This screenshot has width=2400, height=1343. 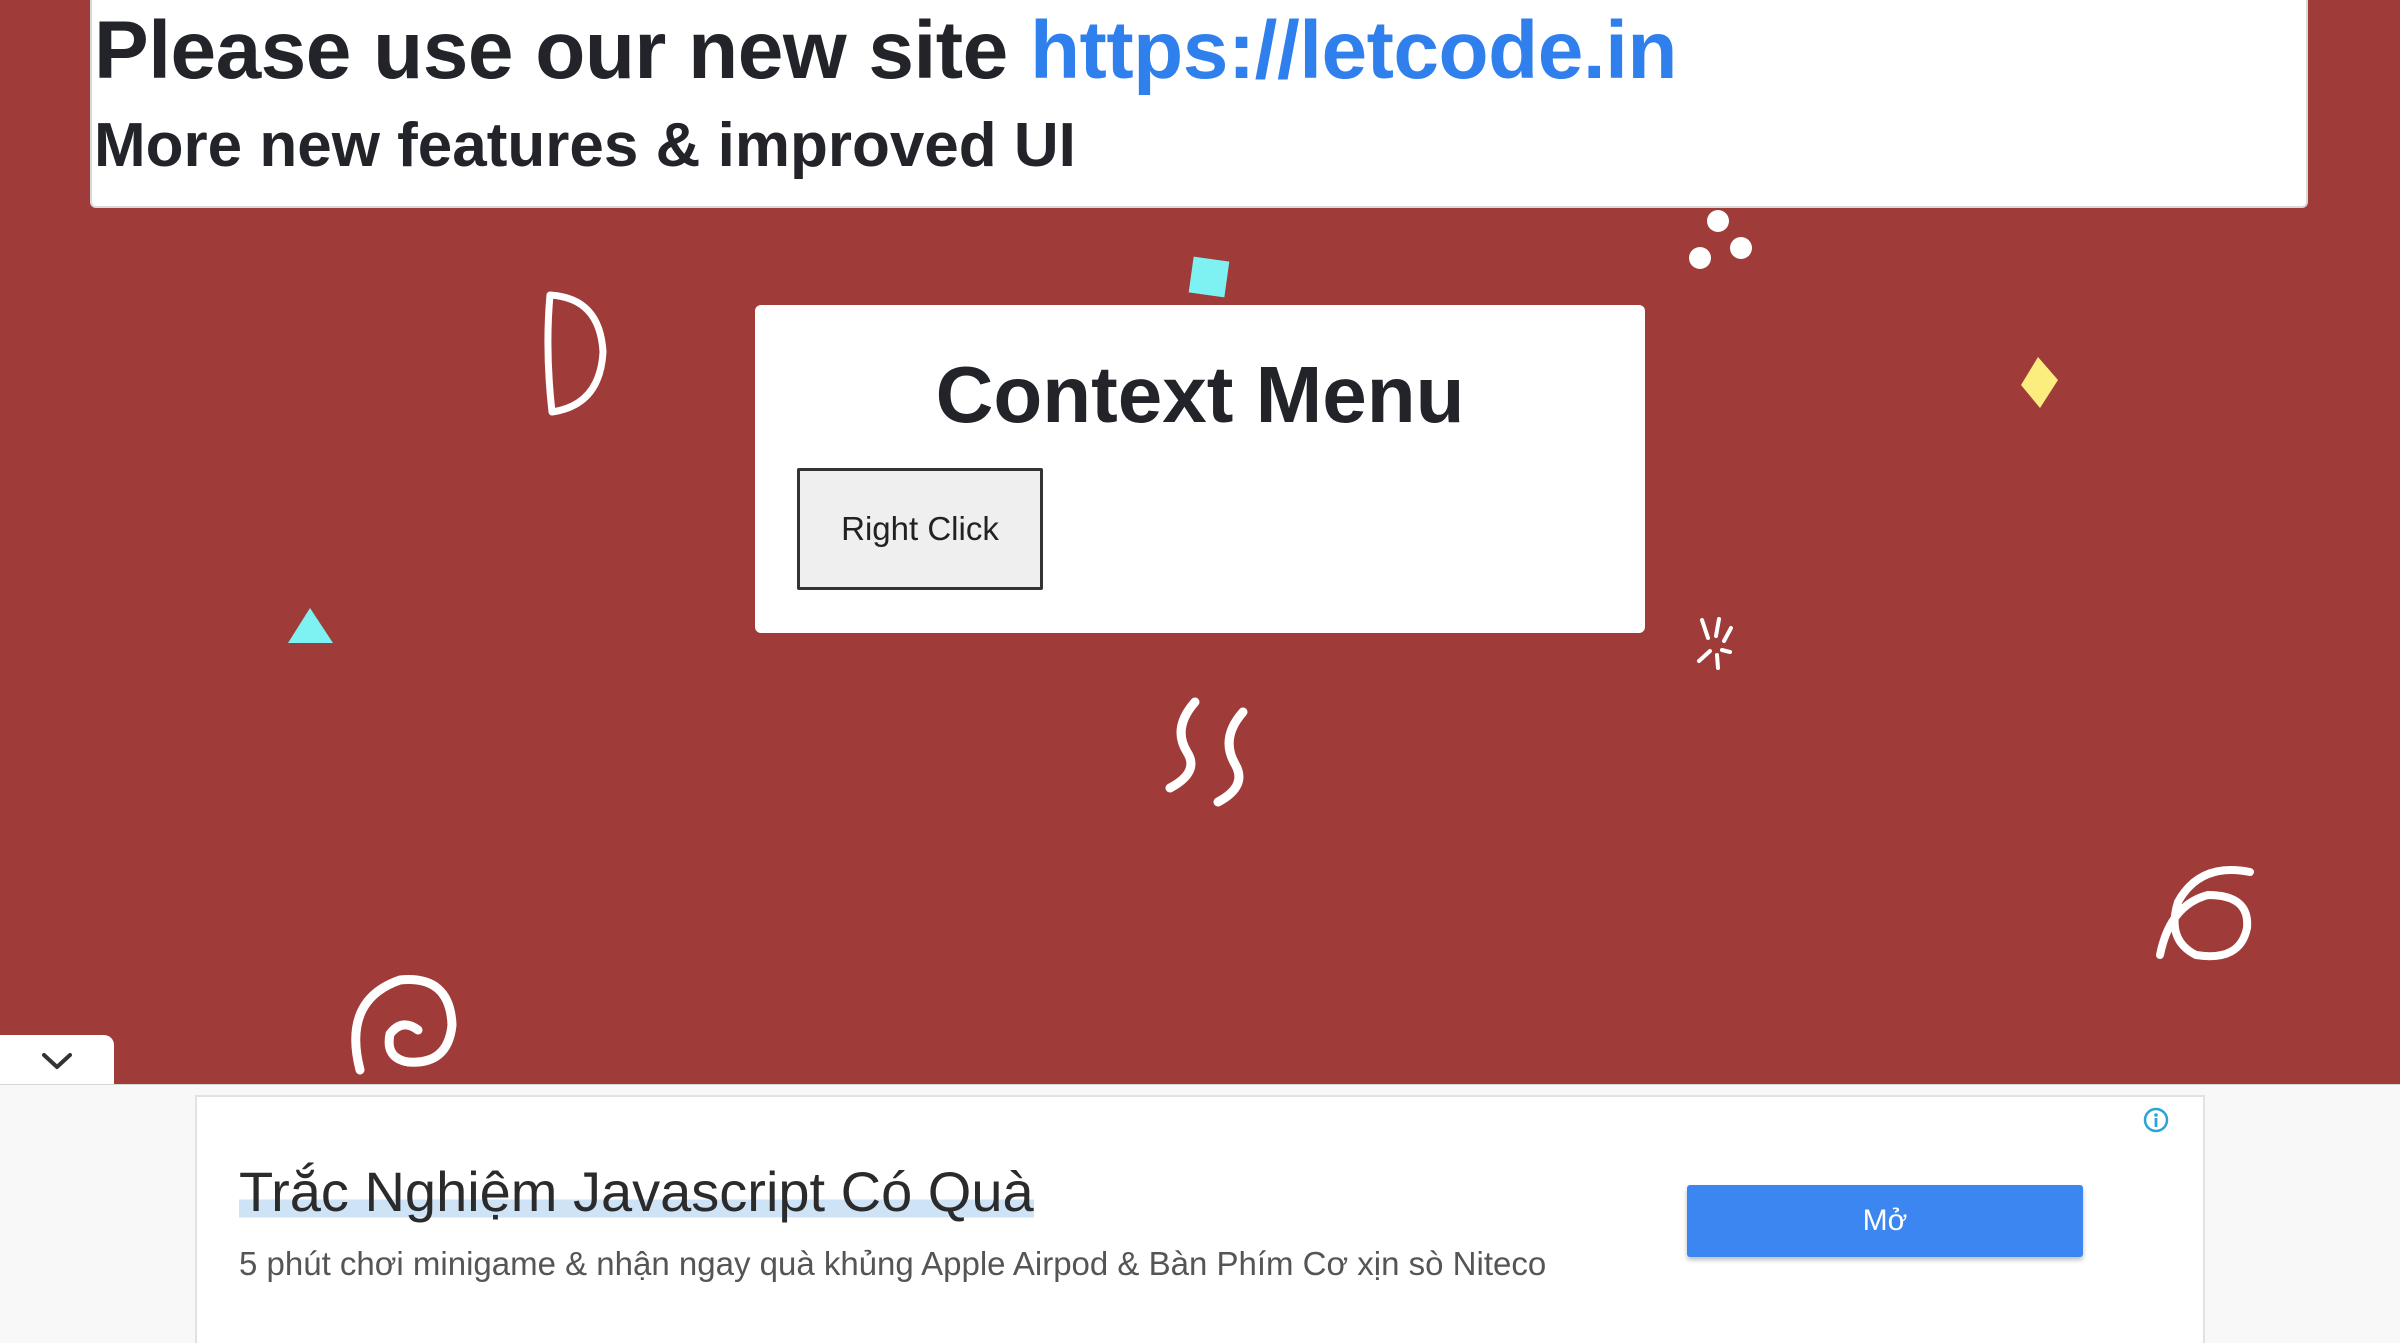 I want to click on cyan-square-decoration, so click(x=1209, y=277).